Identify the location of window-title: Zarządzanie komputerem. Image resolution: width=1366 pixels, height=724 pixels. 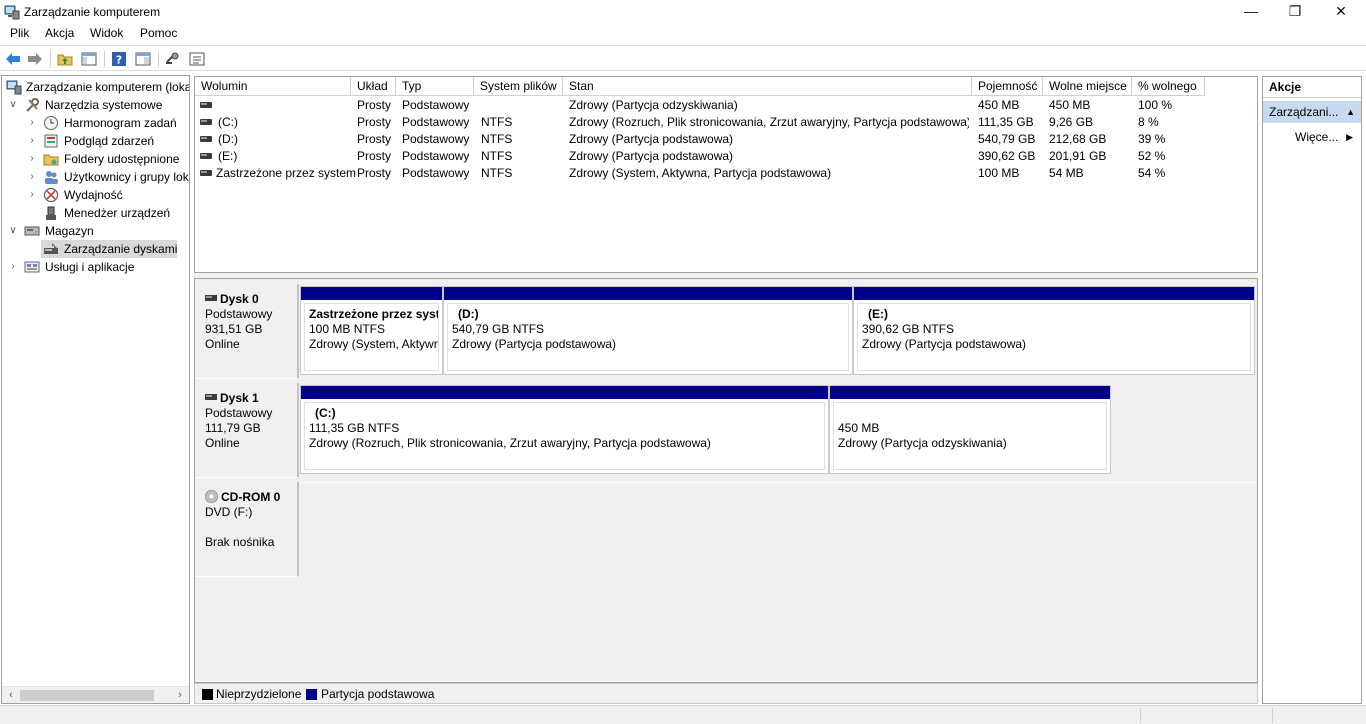
(92, 12).